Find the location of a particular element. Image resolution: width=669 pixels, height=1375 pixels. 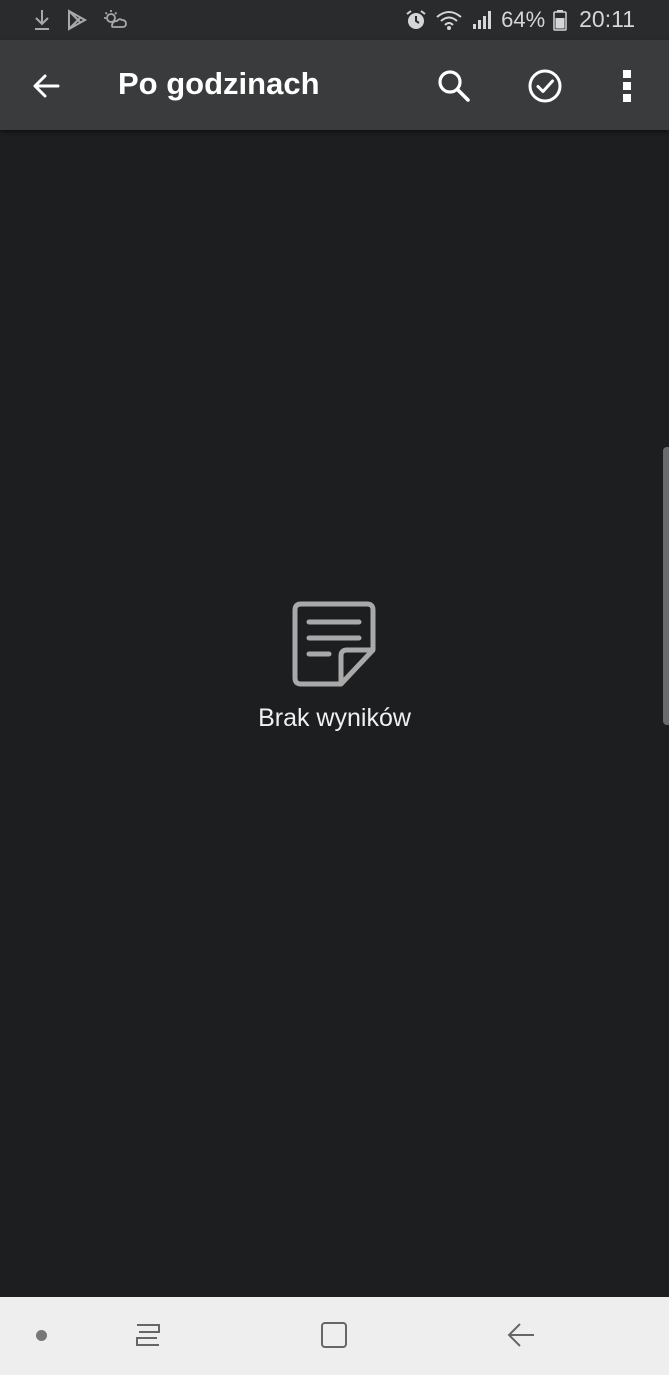

empty-state: Brak wyników is located at coordinates (334, 666).